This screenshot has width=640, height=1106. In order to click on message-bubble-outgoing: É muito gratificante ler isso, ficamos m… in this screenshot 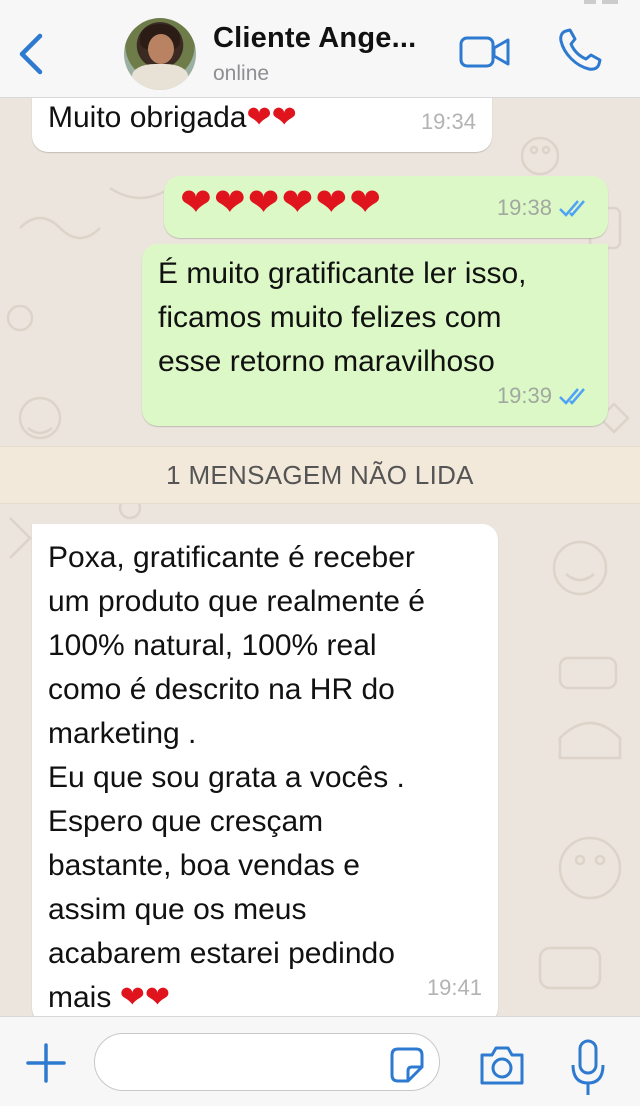, I will do `click(375, 335)`.